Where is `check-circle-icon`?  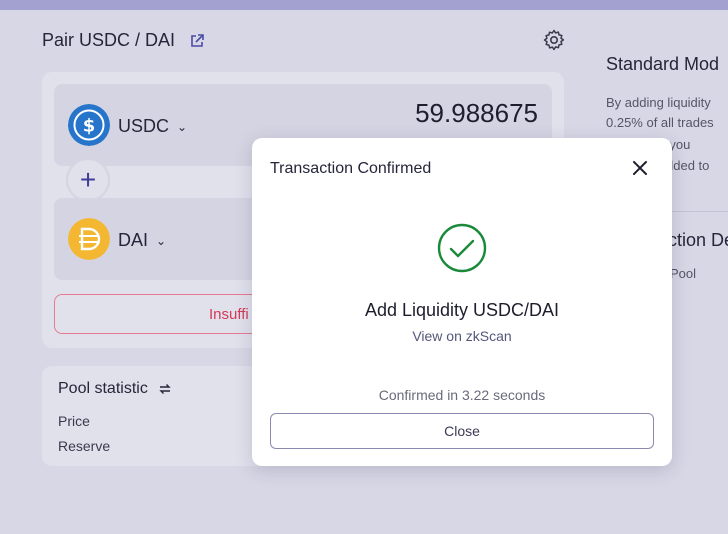 check-circle-icon is located at coordinates (462, 248).